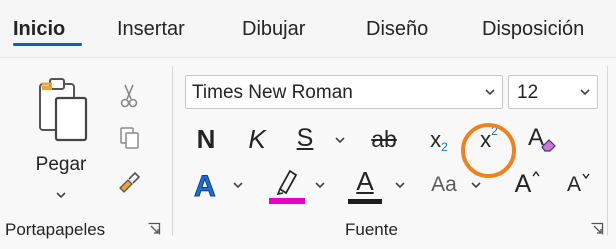 This screenshot has height=249, width=616. I want to click on shrink-font-letter: A, so click(573, 184).